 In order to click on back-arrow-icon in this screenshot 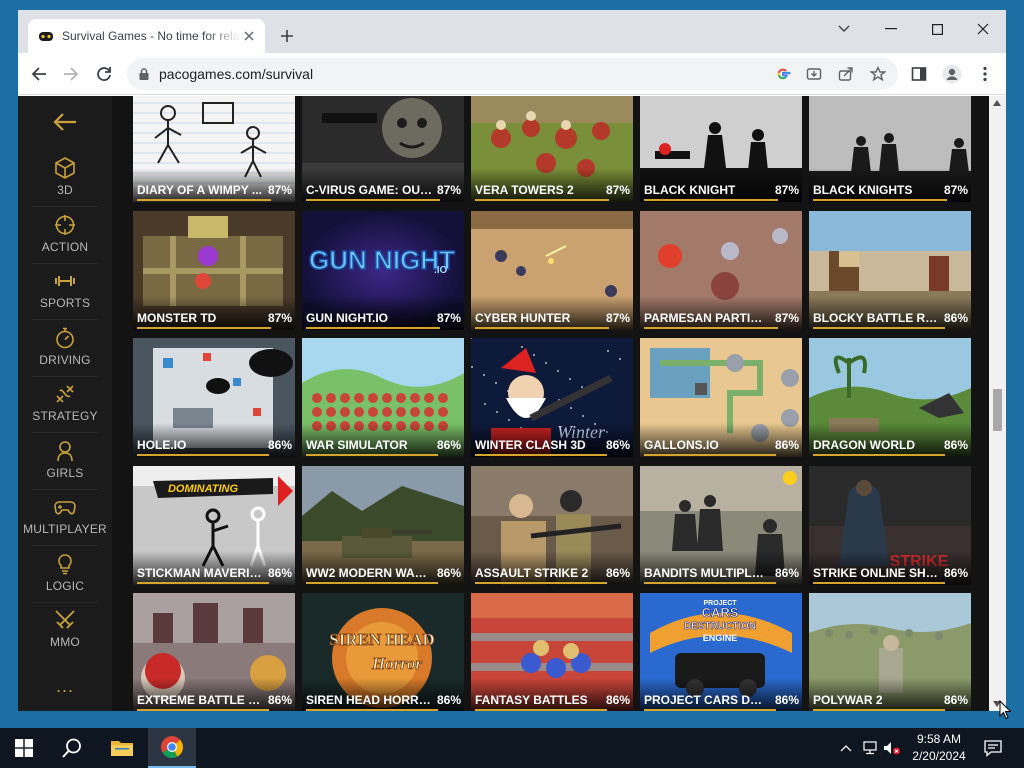, I will do `click(65, 122)`.